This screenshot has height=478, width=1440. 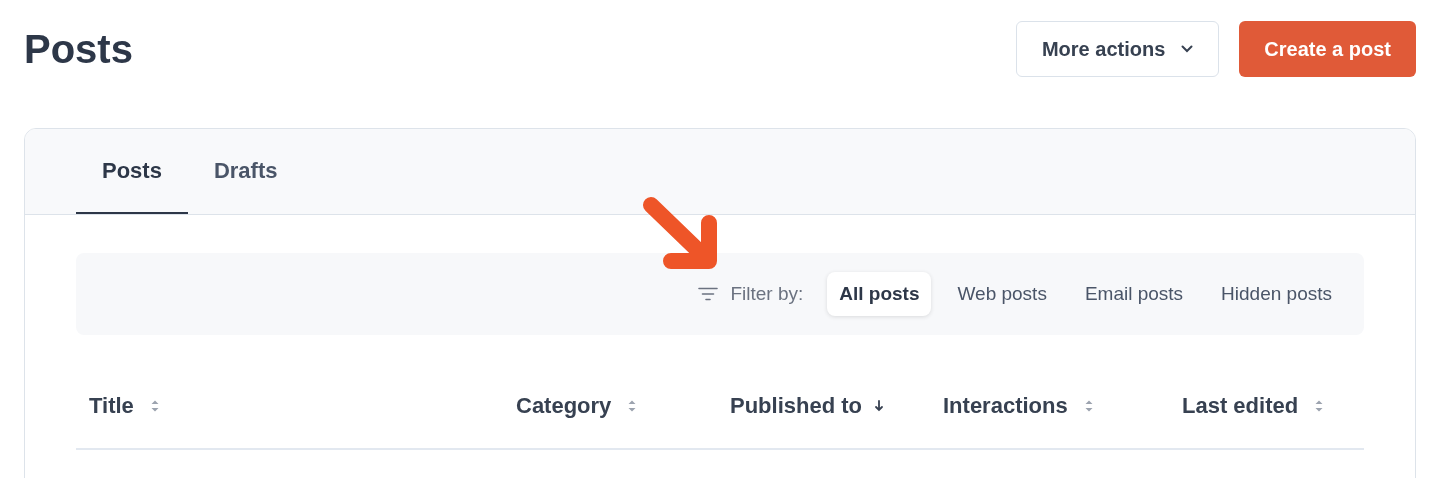 I want to click on column-header: Interactions, so click(x=1005, y=405).